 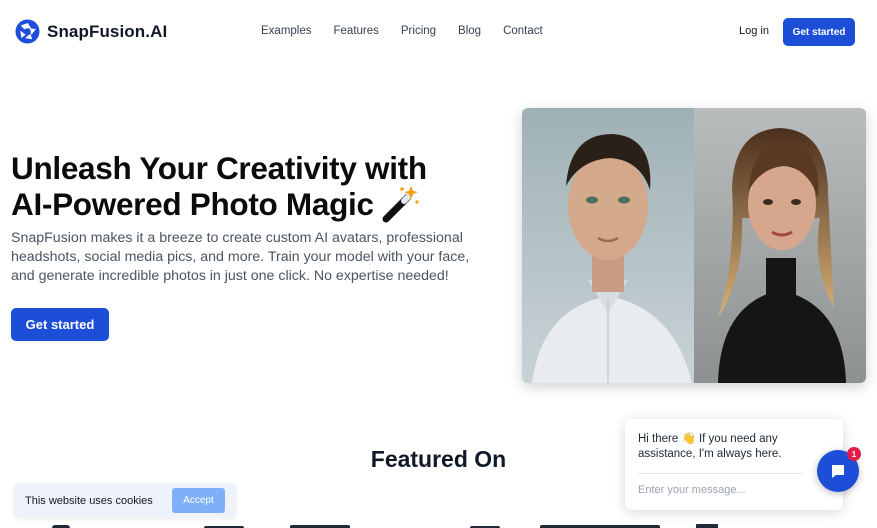 I want to click on nav-link-examples: Examples, so click(x=286, y=31).